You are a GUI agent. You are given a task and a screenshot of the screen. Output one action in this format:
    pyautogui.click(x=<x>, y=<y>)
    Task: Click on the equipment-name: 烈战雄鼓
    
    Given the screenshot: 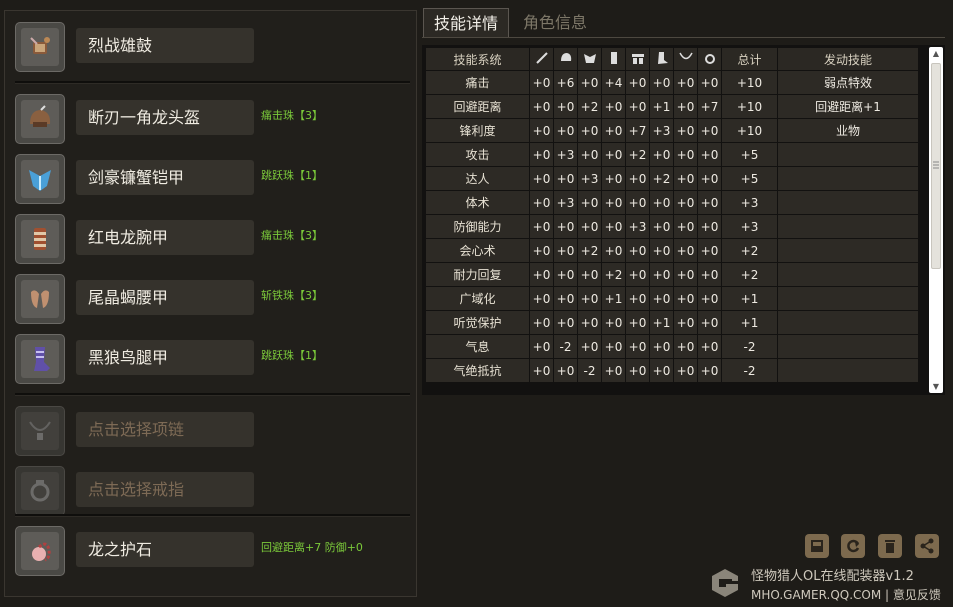 What is the action you would take?
    pyautogui.click(x=165, y=45)
    